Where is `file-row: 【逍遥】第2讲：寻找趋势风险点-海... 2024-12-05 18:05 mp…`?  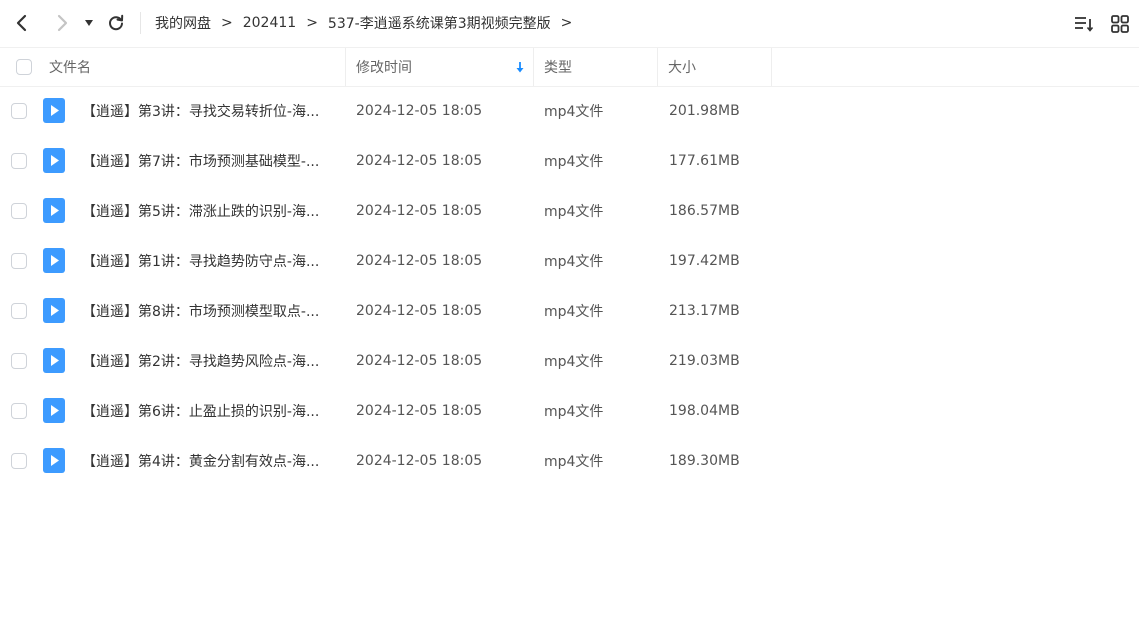 file-row: 【逍遥】第2讲：寻找趋势风险点-海... 2024-12-05 18:05 mp… is located at coordinates (569, 361).